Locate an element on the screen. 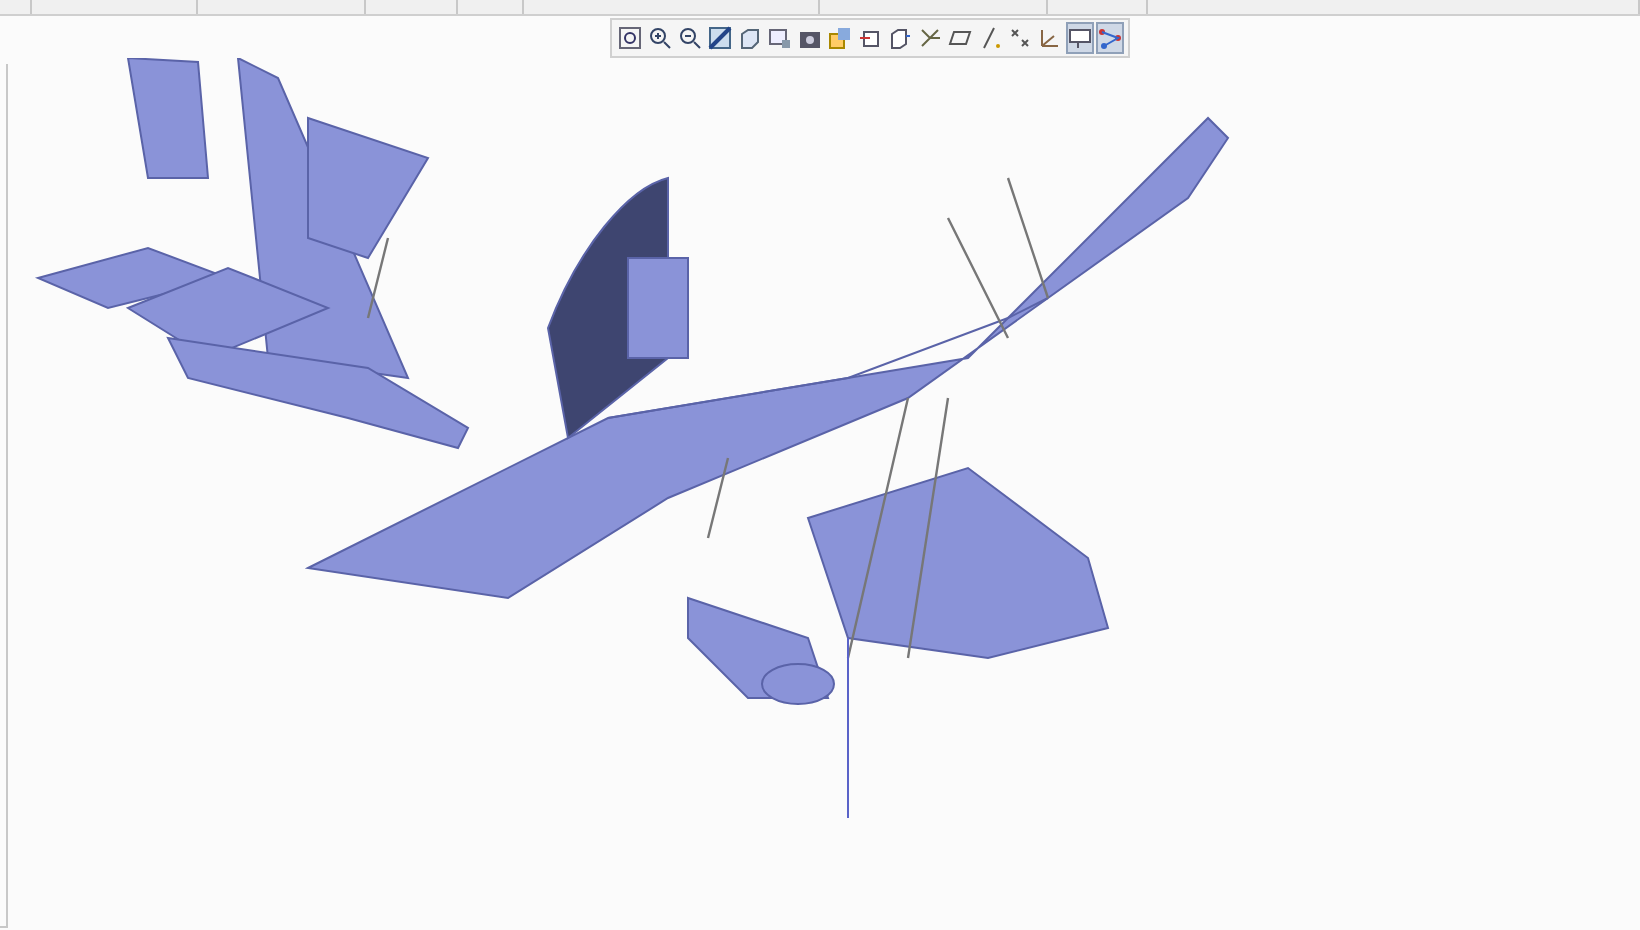 This screenshot has width=1640, height=930. zoom-in-icon is located at coordinates (660, 38).